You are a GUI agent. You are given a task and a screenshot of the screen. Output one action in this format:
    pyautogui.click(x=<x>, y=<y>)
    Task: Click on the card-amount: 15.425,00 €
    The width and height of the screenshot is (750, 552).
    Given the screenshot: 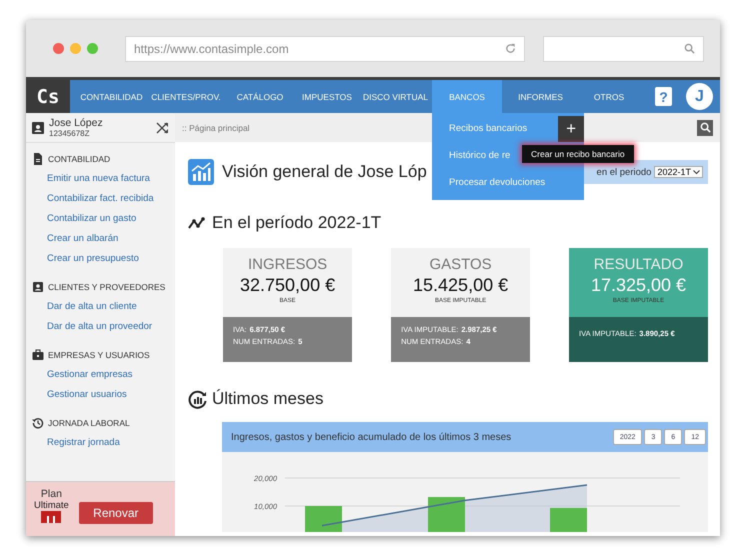 What is the action you would take?
    pyautogui.click(x=460, y=285)
    